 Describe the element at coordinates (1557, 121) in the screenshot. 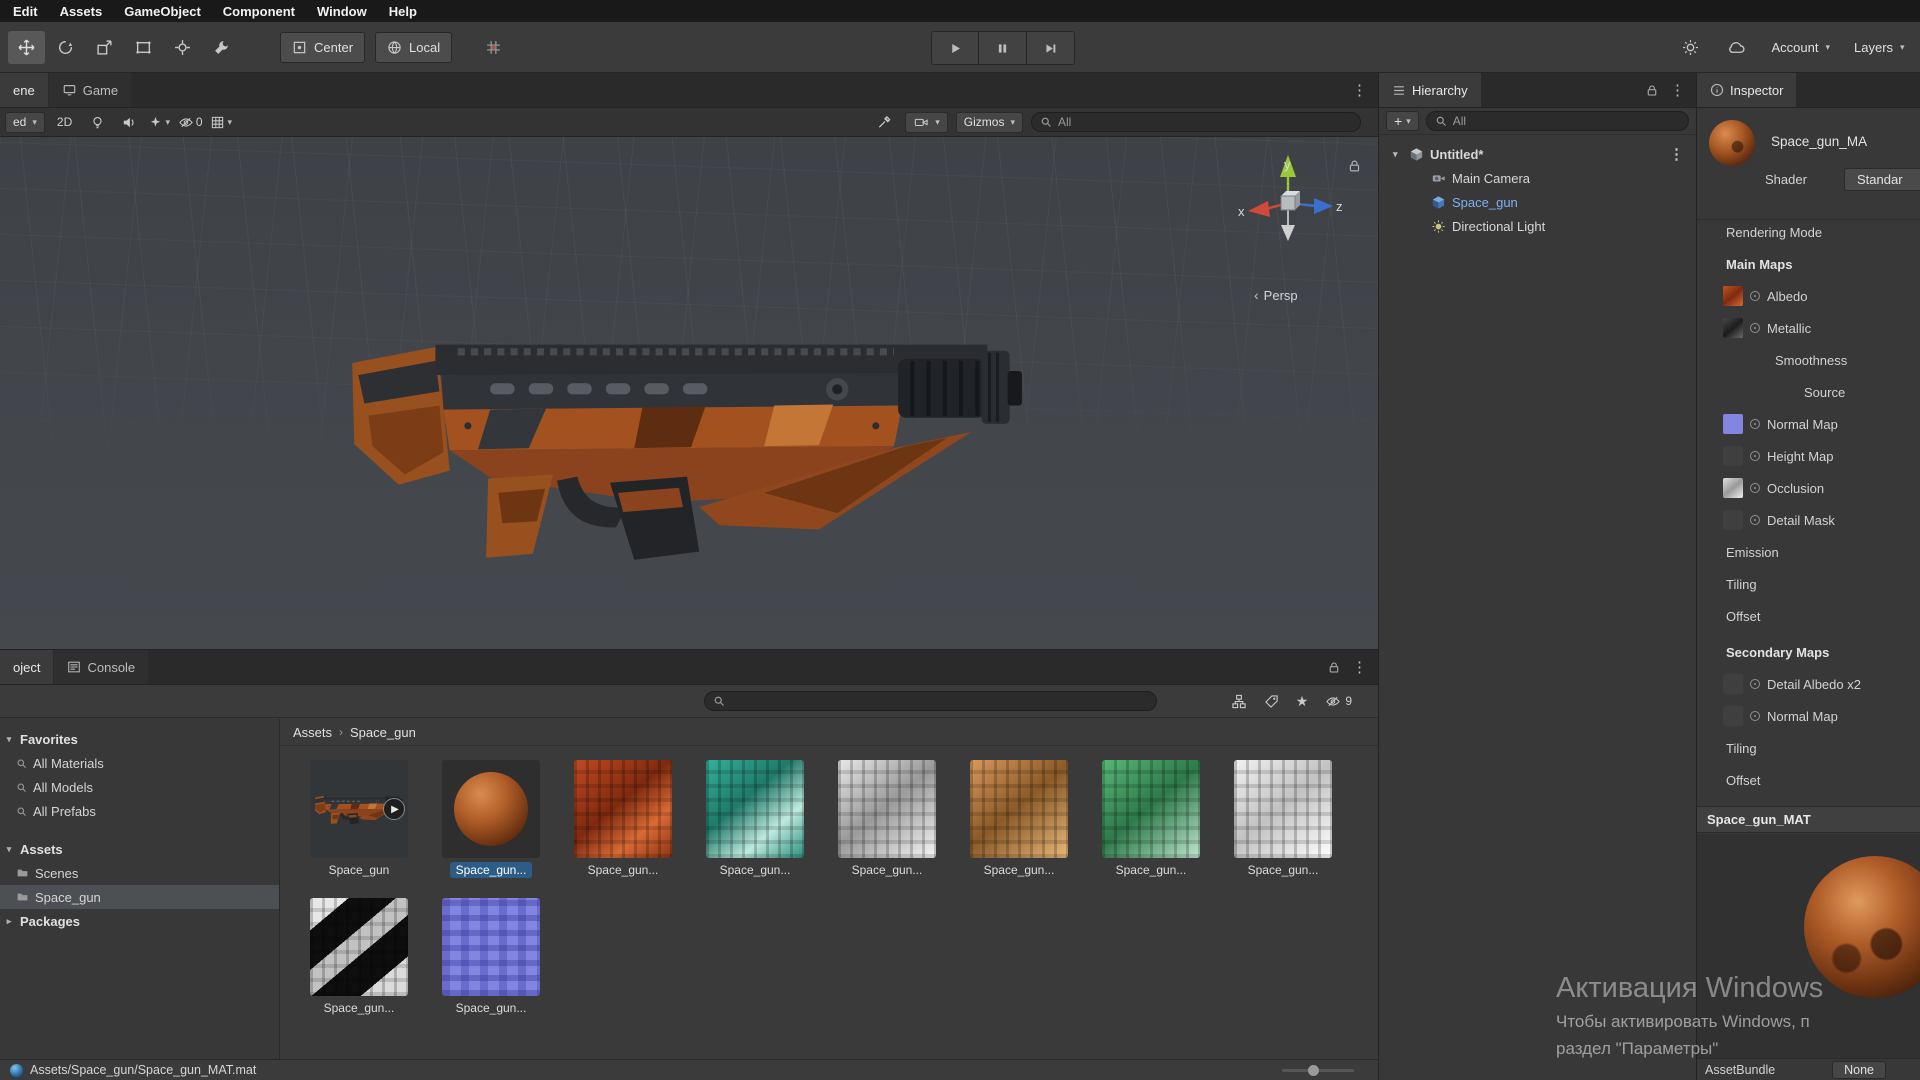

I see `hierarchy-search-input: All` at that location.